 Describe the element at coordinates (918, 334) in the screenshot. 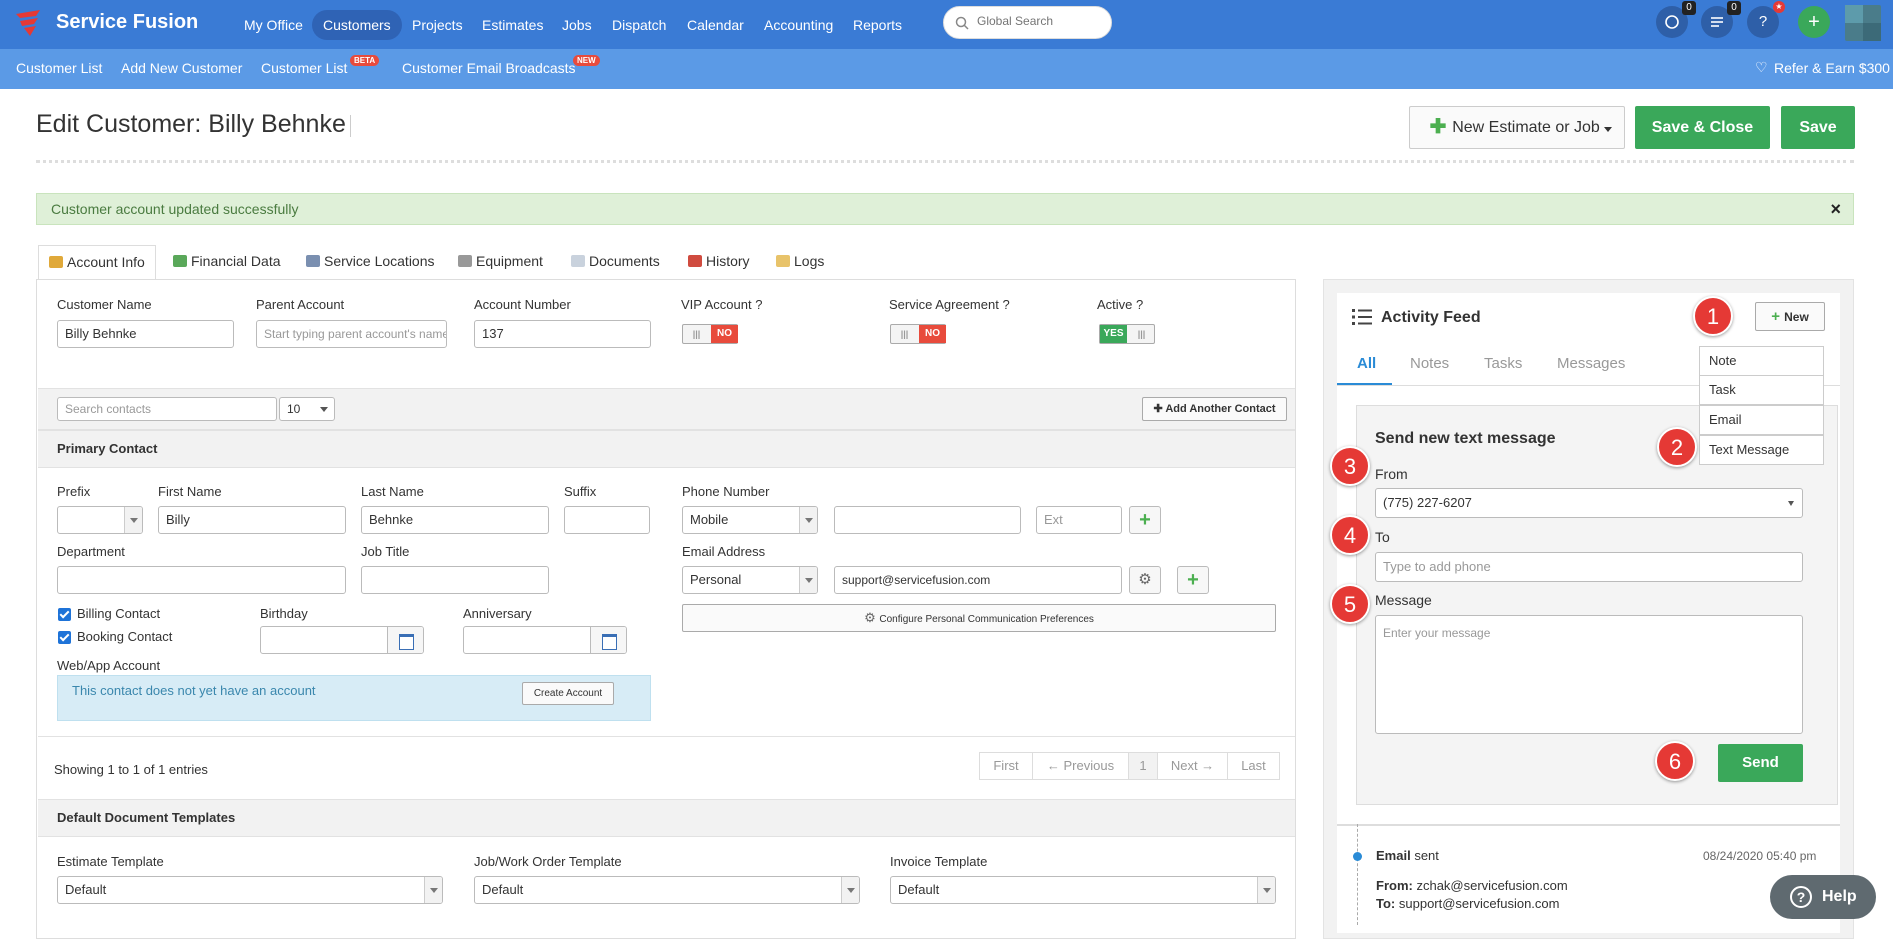

I see `service-agreement-toggle: ||| NO` at that location.